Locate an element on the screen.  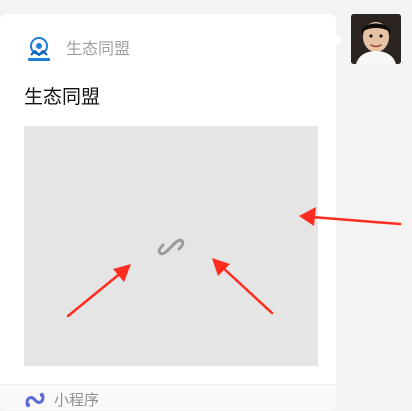
brand-logo-icon is located at coordinates (39, 49).